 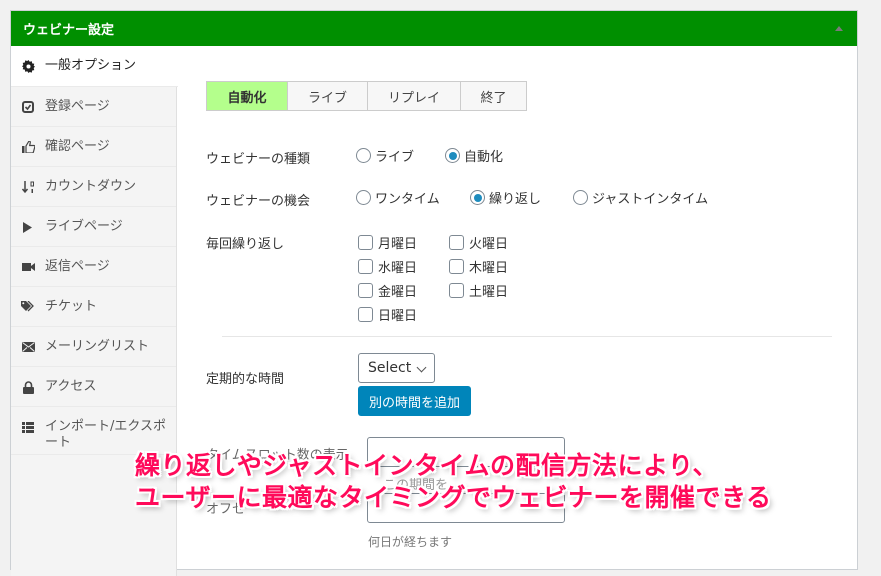 What do you see at coordinates (410, 542) in the screenshot?
I see `days-hint: 何日が経ちます` at bounding box center [410, 542].